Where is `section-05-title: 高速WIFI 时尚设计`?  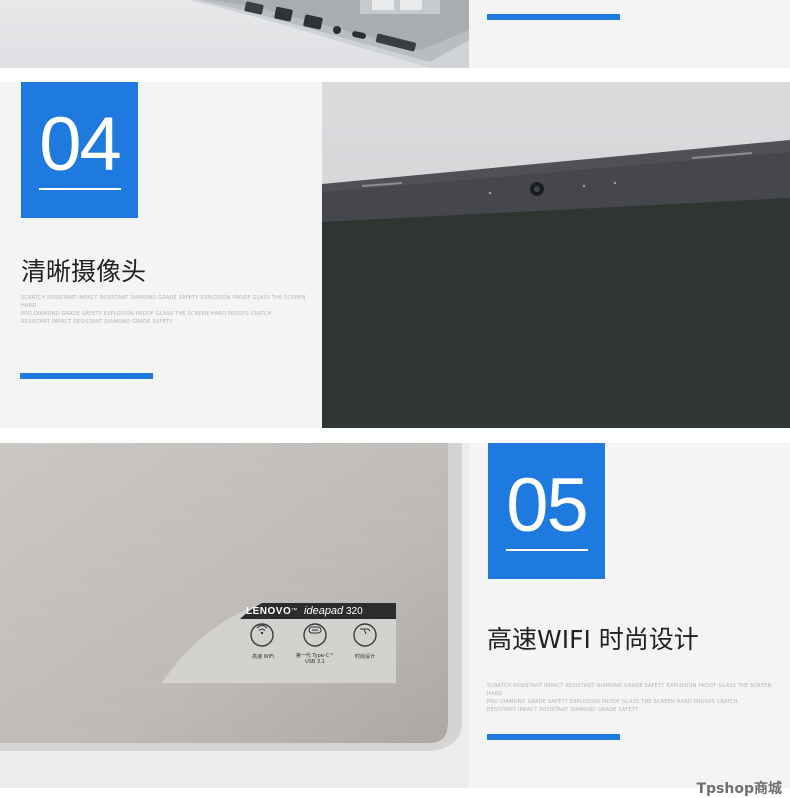 section-05-title: 高速WIFI 时尚设计 is located at coordinates (593, 639).